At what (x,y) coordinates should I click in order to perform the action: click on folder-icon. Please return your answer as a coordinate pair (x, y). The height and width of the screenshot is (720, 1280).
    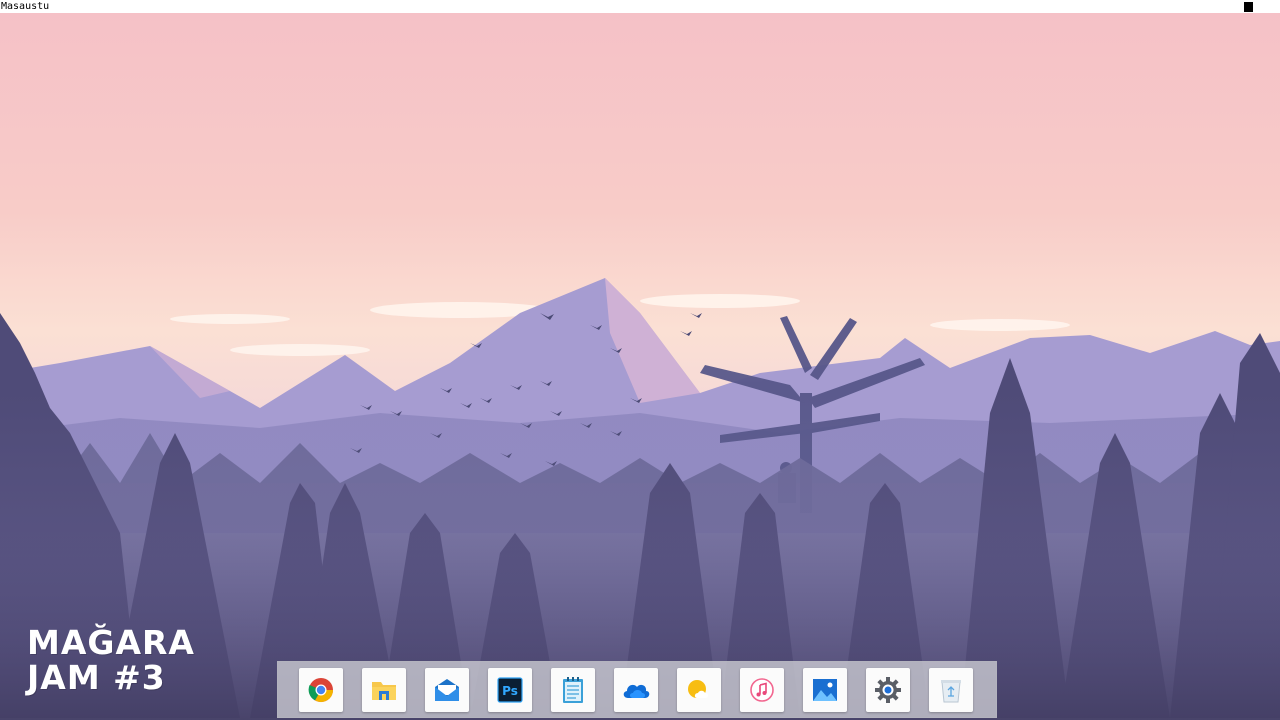
    Looking at the image, I should click on (384, 691).